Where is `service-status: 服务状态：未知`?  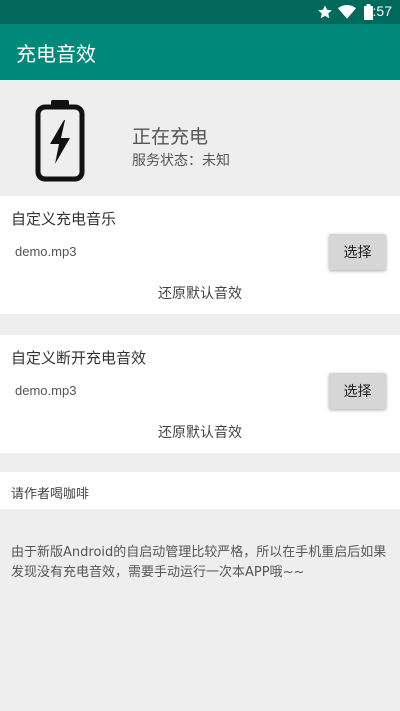
service-status: 服务状态：未知 is located at coordinates (181, 161).